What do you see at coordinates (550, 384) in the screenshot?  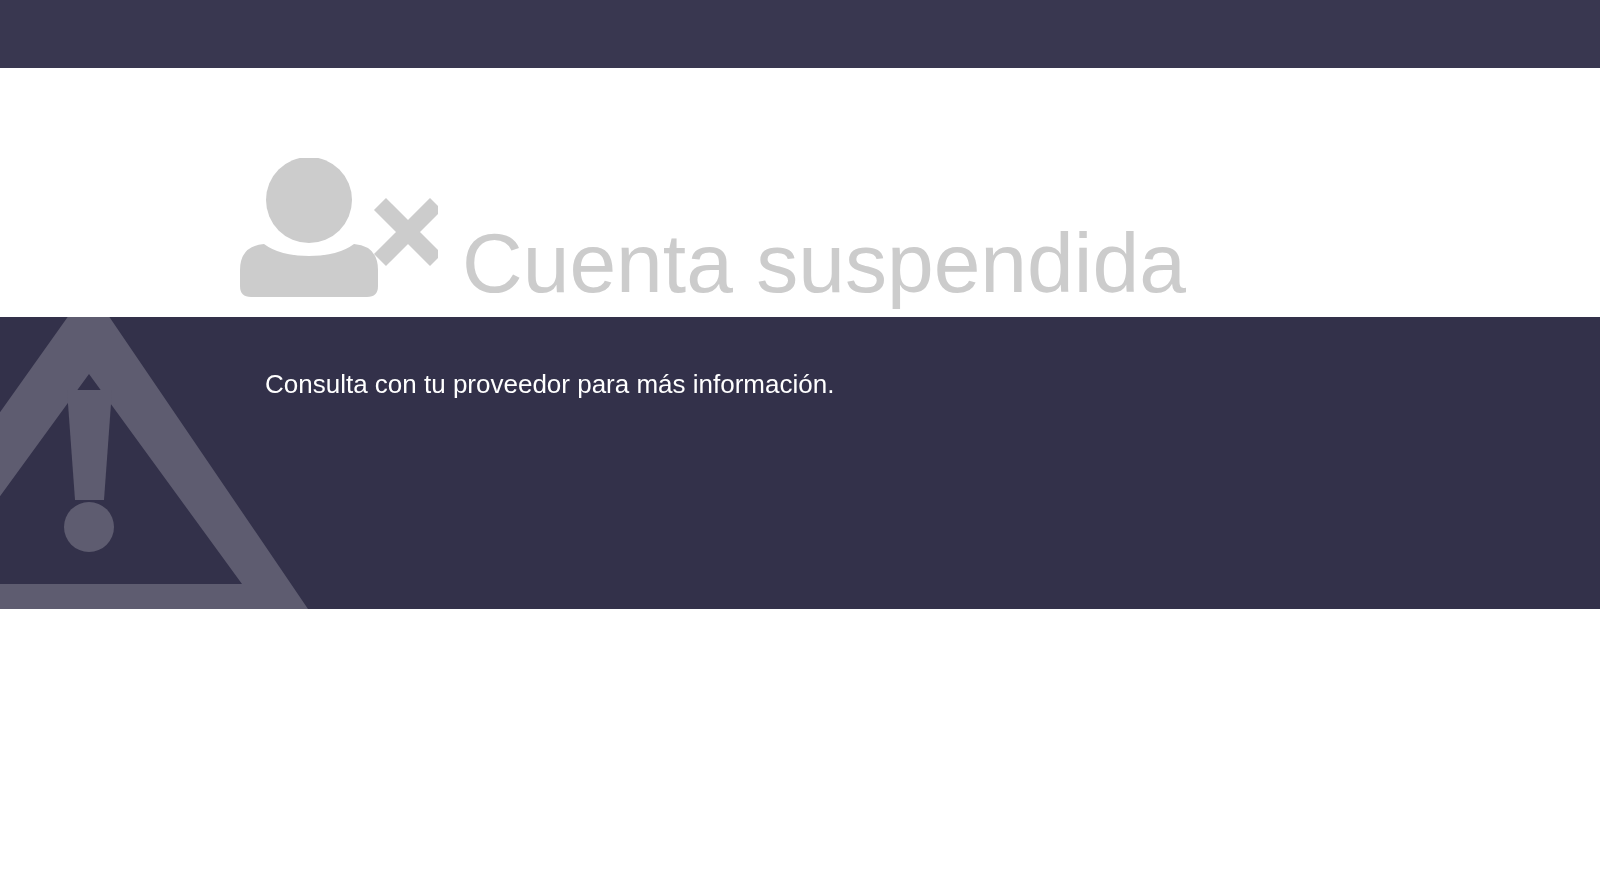 I see `message-text: Consulta con tu proveedor para más información.` at bounding box center [550, 384].